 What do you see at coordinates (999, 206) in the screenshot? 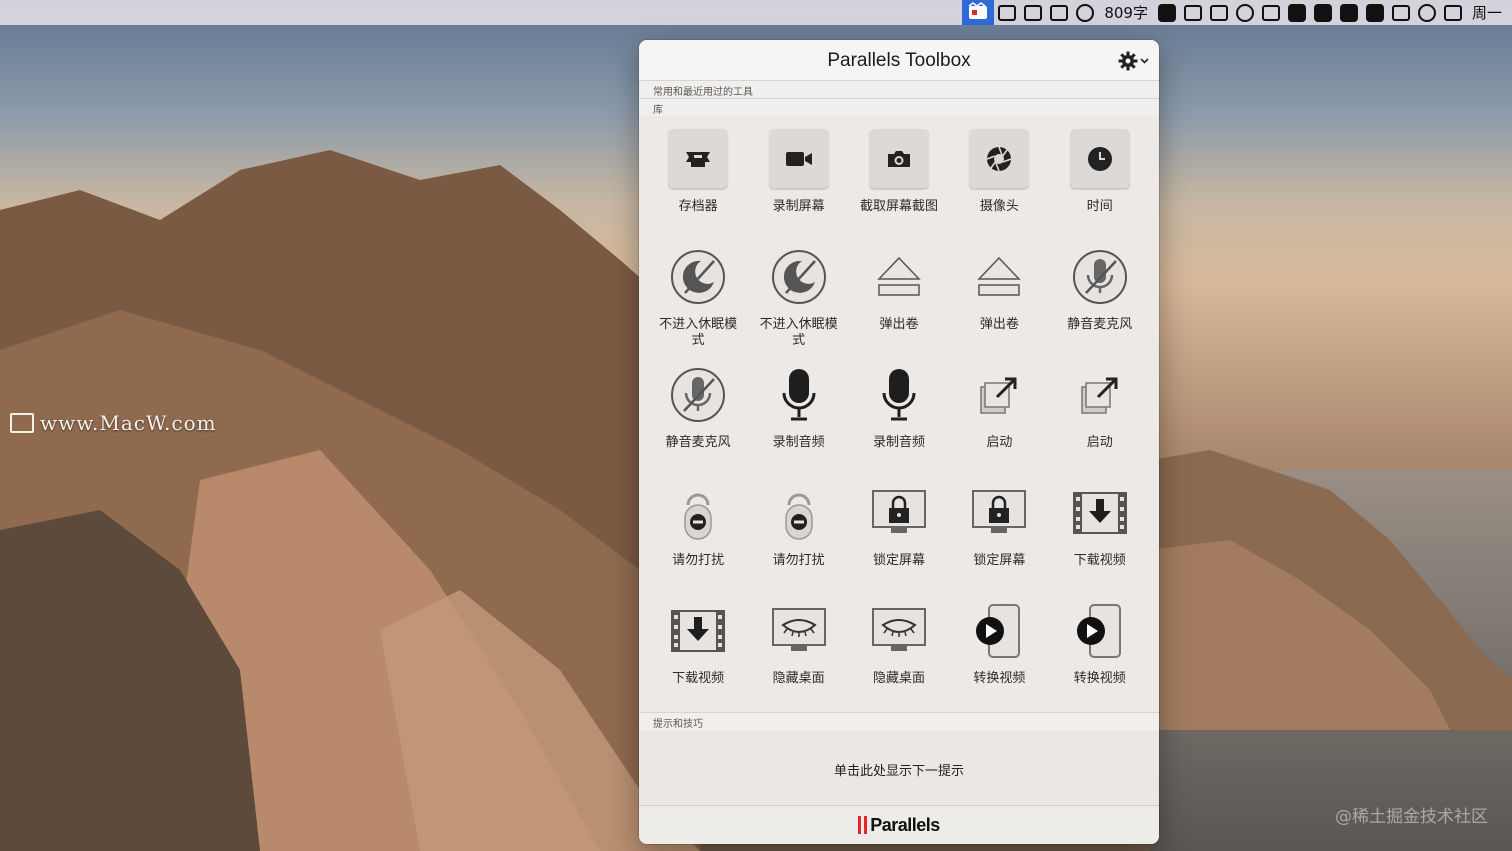
I see `tool-label: 摄像头` at bounding box center [999, 206].